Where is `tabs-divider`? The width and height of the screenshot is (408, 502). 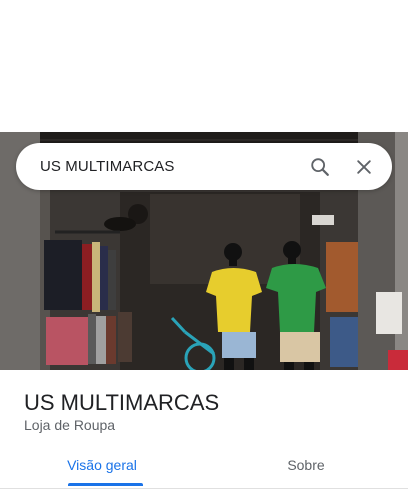
tabs-divider is located at coordinates (204, 488).